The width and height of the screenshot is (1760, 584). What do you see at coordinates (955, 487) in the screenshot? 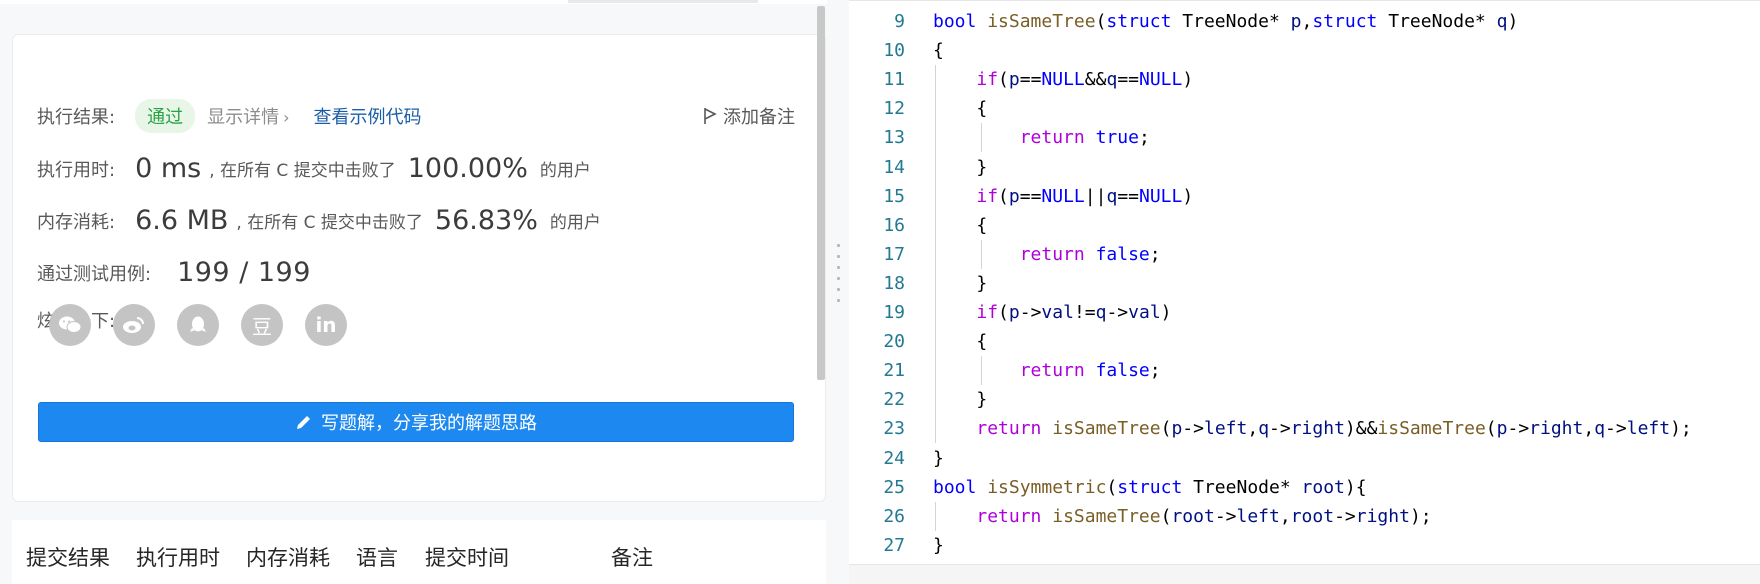
I see `code-token: bool` at bounding box center [955, 487].